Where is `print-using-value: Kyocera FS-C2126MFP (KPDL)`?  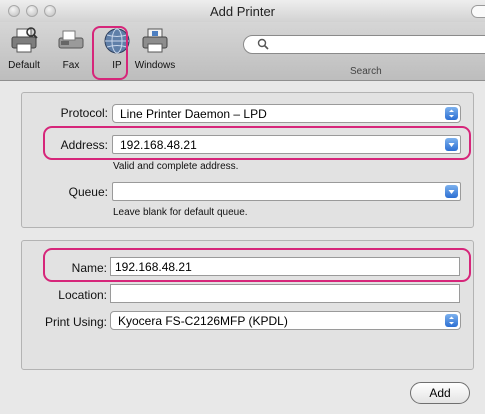 print-using-value: Kyocera FS-C2126MFP (KPDL) is located at coordinates (203, 321).